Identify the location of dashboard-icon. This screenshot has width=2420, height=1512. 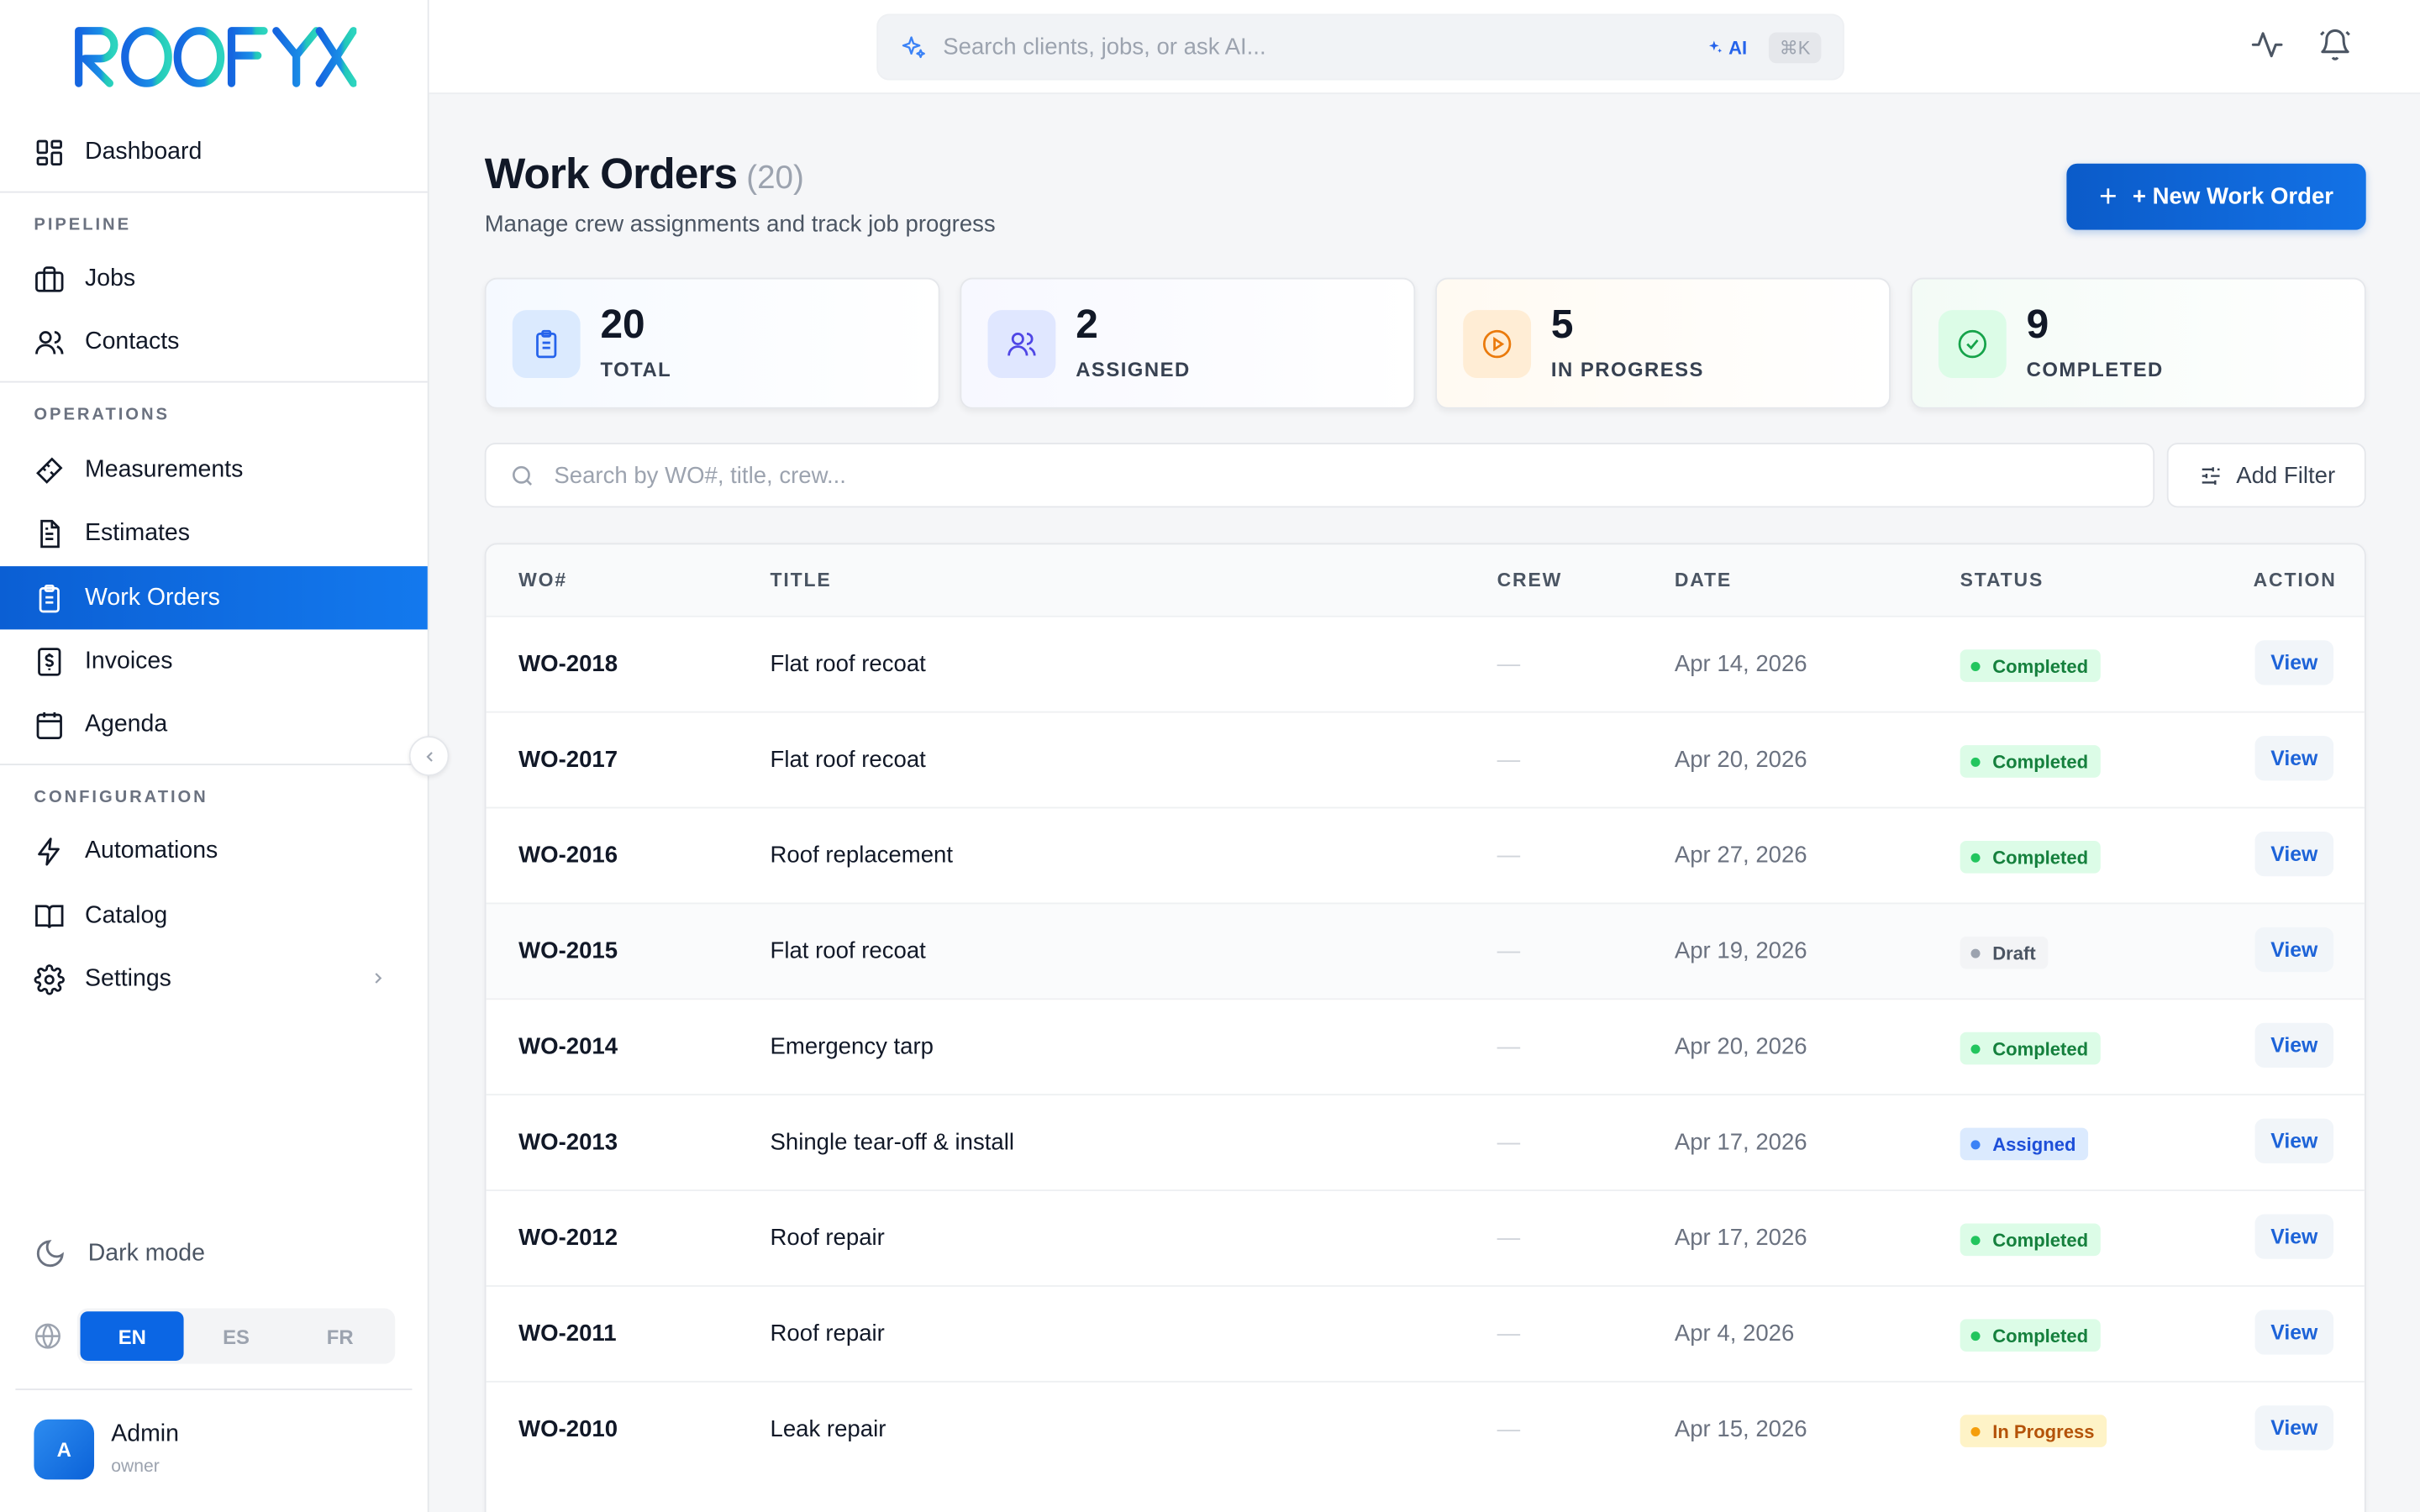
(50, 152).